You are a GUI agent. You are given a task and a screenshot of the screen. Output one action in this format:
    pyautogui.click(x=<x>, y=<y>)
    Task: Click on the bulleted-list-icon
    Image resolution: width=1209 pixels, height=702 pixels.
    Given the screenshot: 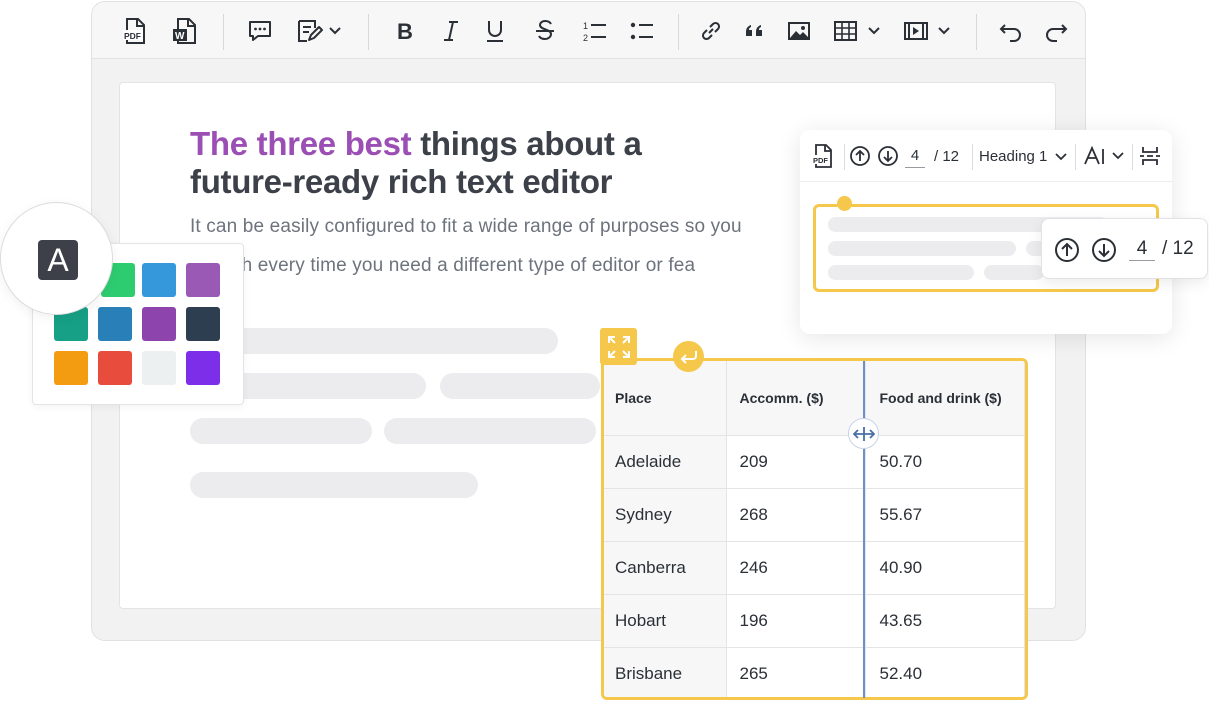 What is the action you would take?
    pyautogui.click(x=642, y=31)
    